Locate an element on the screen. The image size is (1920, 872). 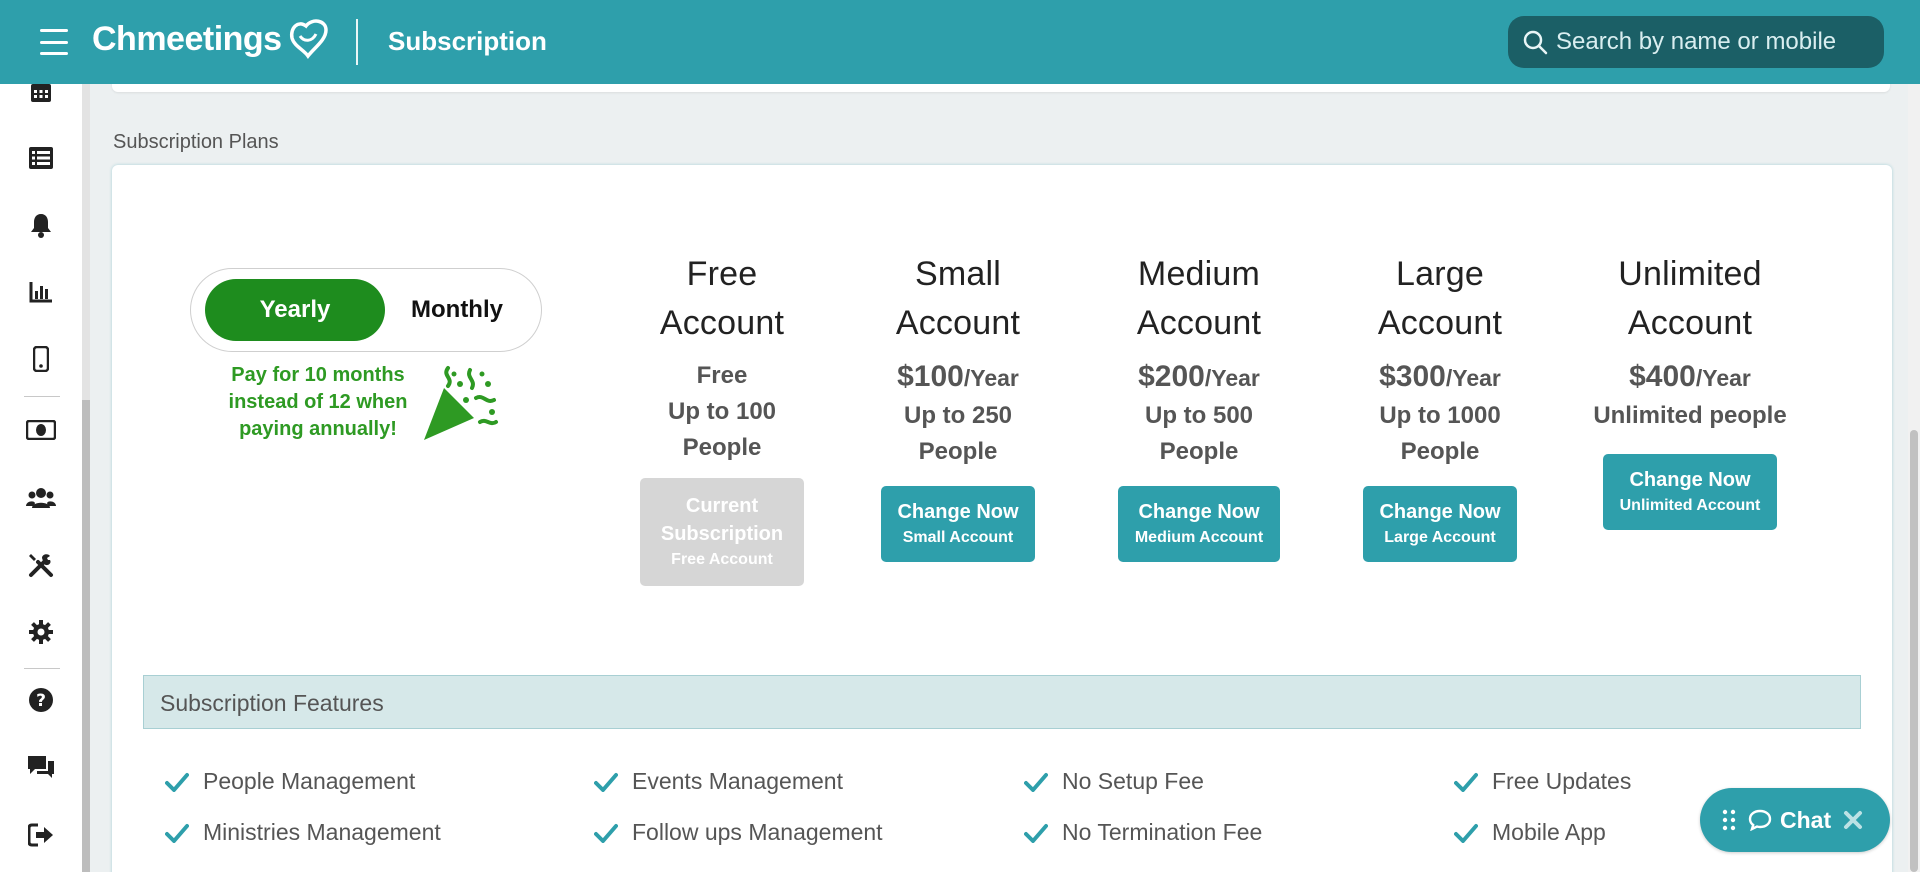
chat-label: Chat is located at coordinates (1806, 819).